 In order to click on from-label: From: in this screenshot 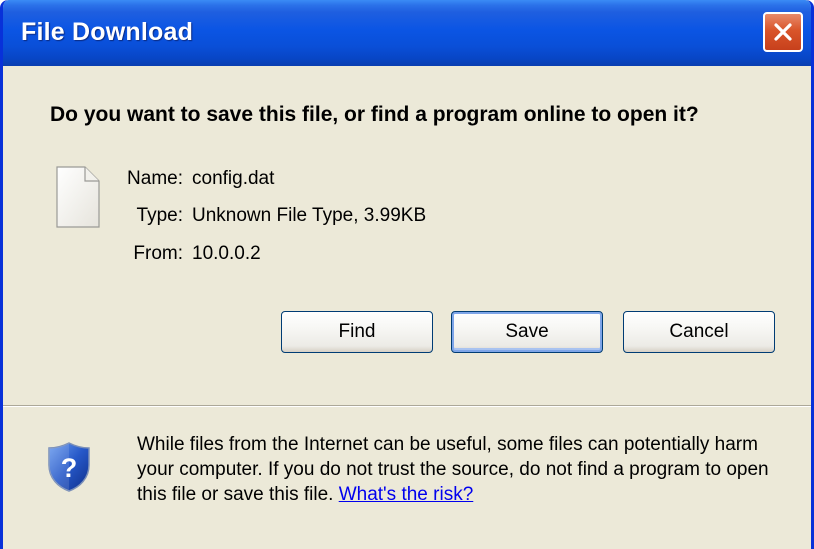, I will do `click(158, 253)`.